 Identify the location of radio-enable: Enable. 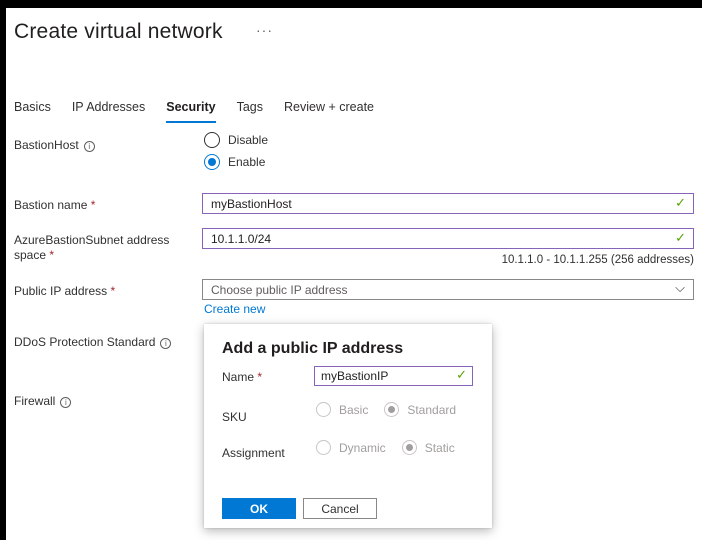
(234, 162).